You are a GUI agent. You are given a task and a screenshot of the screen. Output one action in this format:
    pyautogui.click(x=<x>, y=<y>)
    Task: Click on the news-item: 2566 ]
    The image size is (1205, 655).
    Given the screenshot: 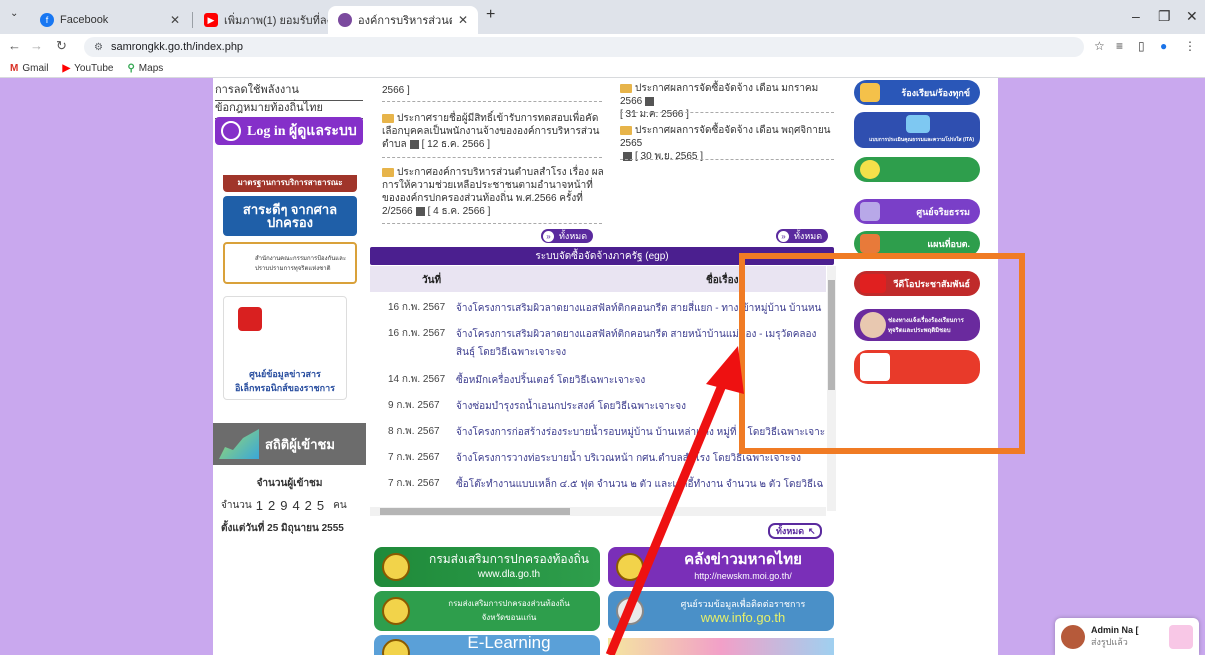 What is the action you would take?
    pyautogui.click(x=492, y=90)
    